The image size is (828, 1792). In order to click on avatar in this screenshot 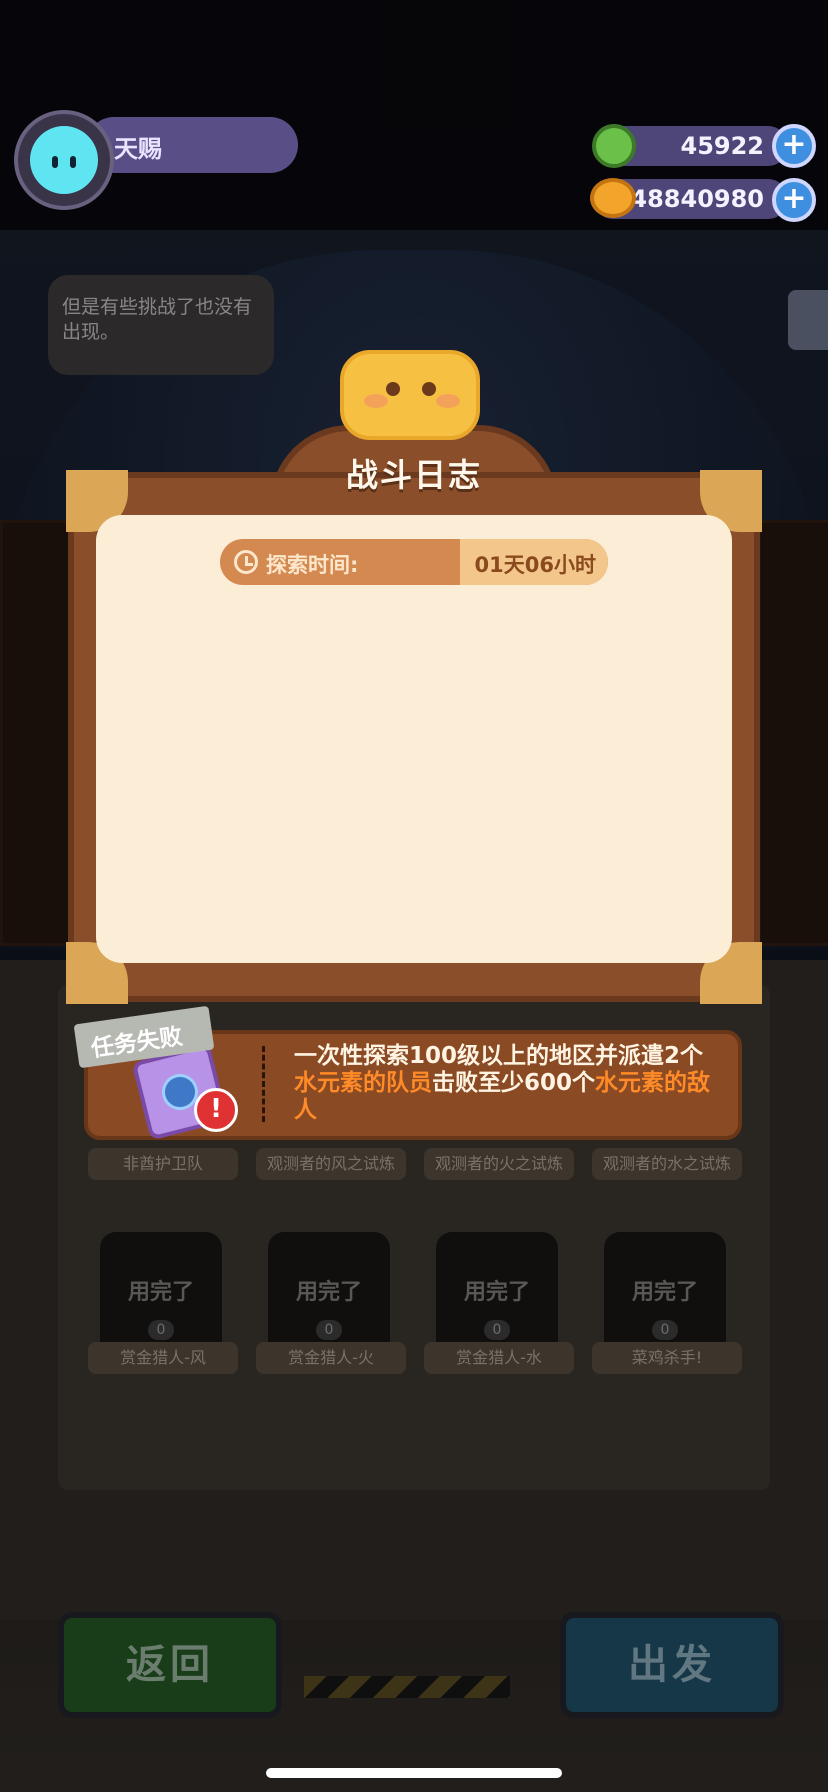, I will do `click(64, 160)`.